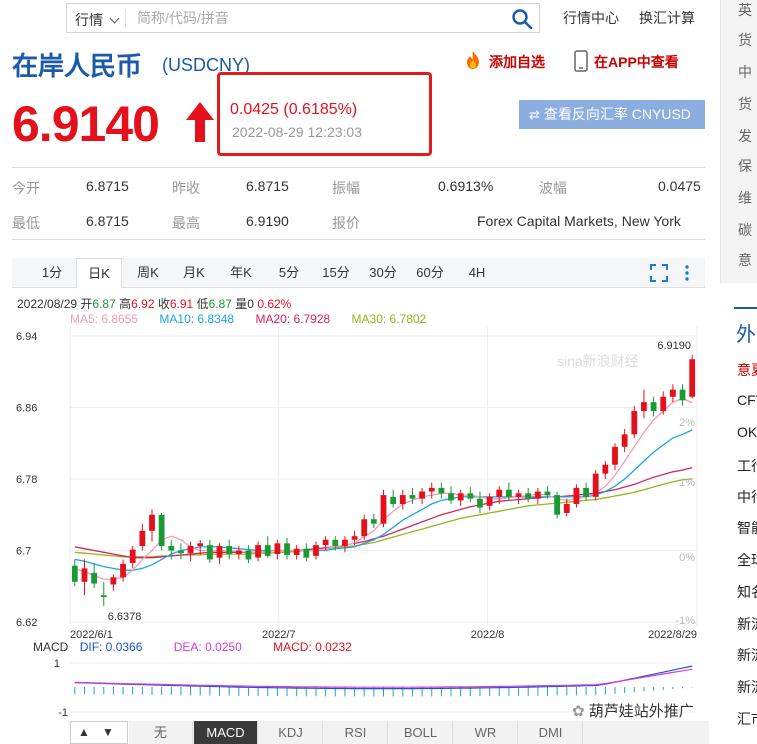 This screenshot has width=757, height=744. I want to click on arrow-up-icon: ▲, so click(84, 732).